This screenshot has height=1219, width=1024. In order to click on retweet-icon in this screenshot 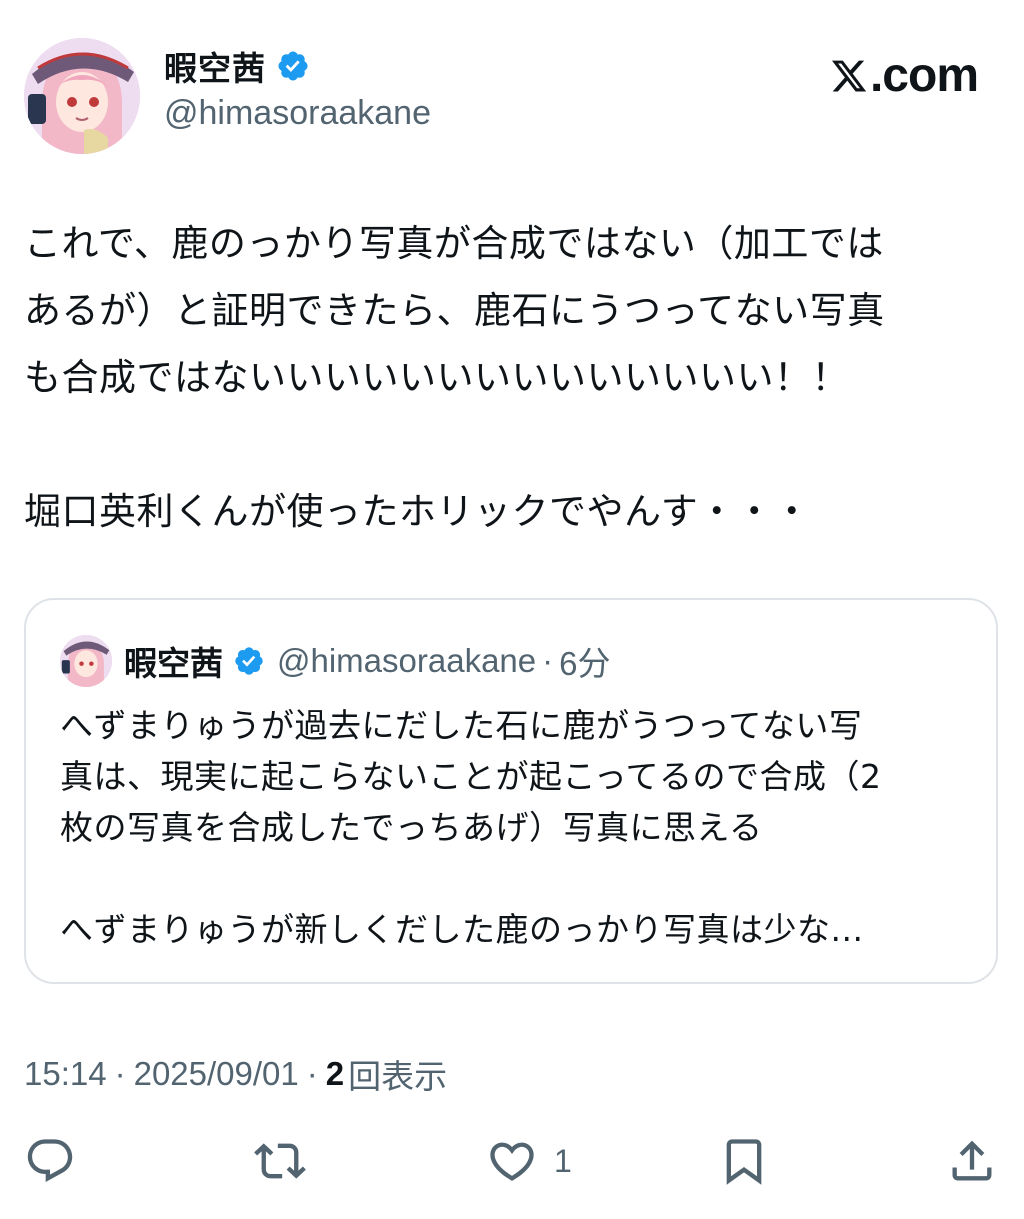, I will do `click(280, 1161)`.